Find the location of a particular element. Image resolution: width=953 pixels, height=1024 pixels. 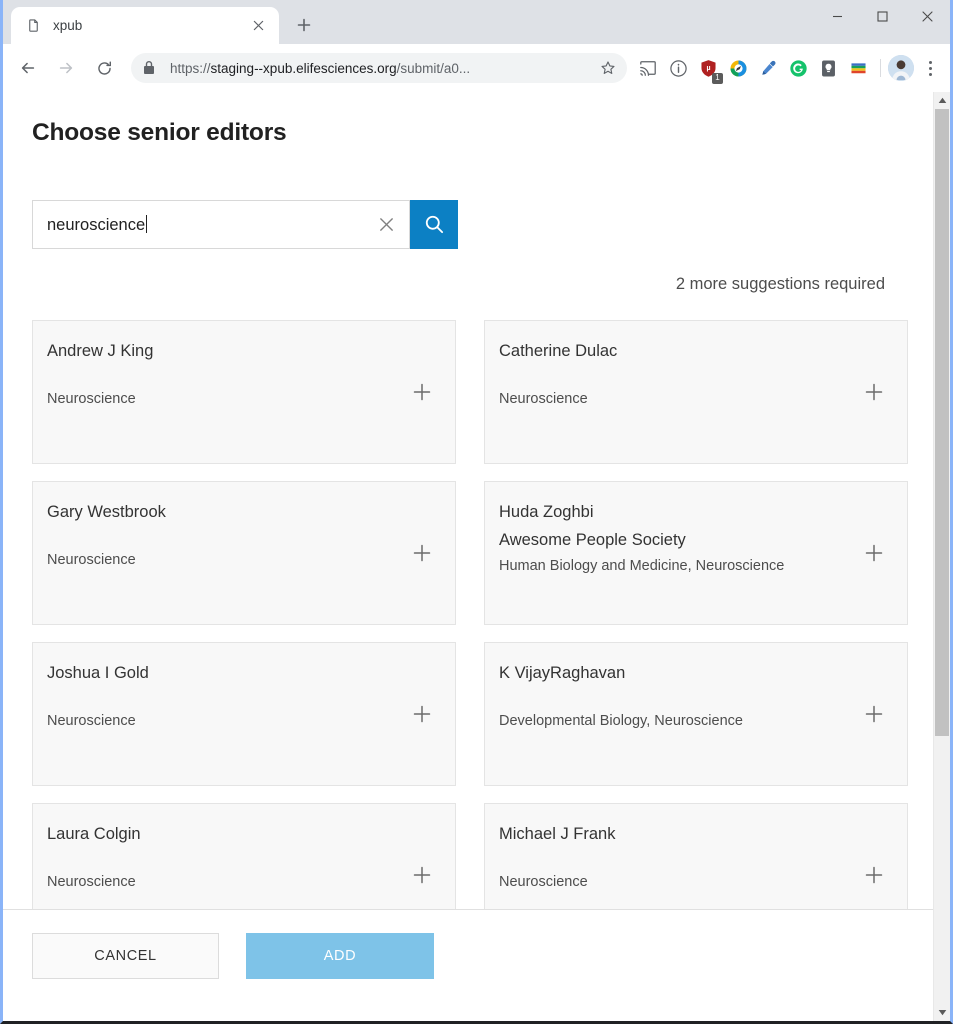

editor-subjects: Human Biology and Medicine, Neuroscience is located at coordinates (642, 566).